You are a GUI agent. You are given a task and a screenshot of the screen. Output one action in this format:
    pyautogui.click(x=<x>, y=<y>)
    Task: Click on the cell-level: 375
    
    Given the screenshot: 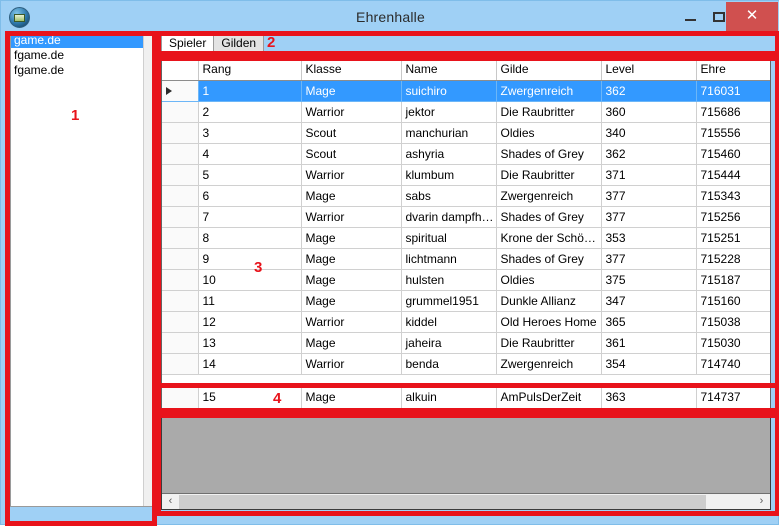 What is the action you would take?
    pyautogui.click(x=649, y=280)
    